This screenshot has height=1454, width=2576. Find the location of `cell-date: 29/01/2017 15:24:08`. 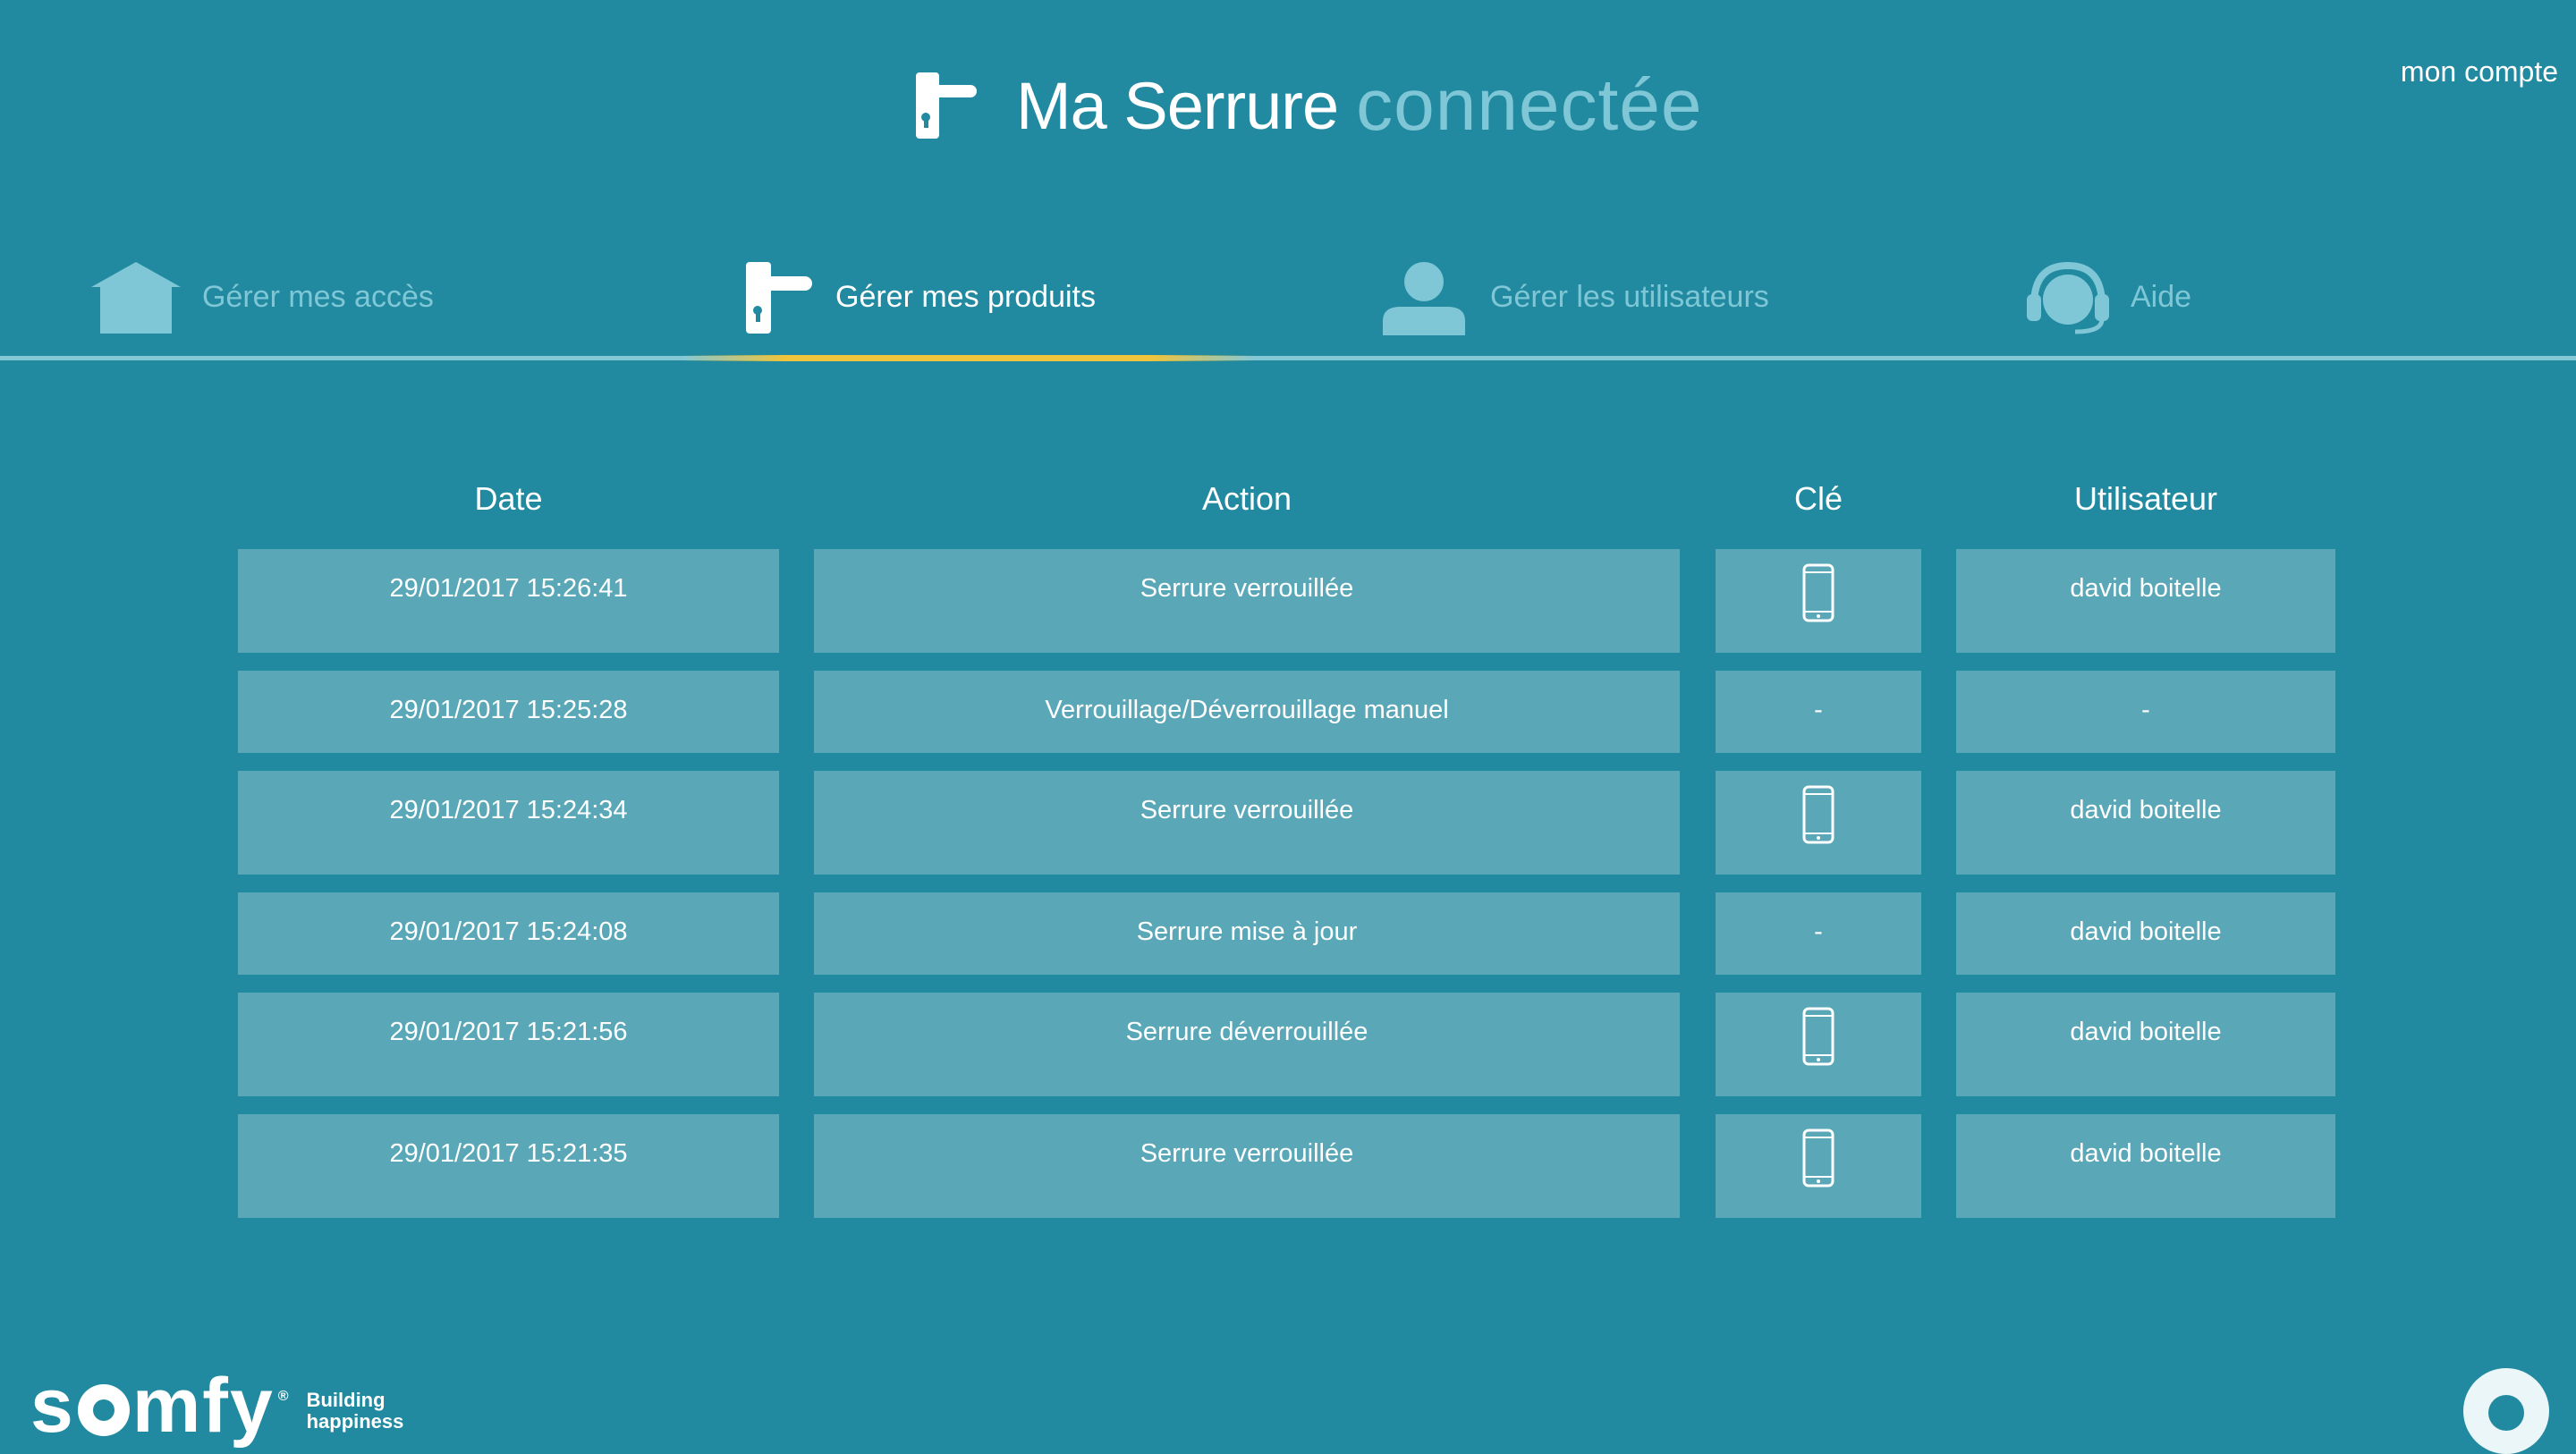

cell-date: 29/01/2017 15:24:08 is located at coordinates (508, 934).